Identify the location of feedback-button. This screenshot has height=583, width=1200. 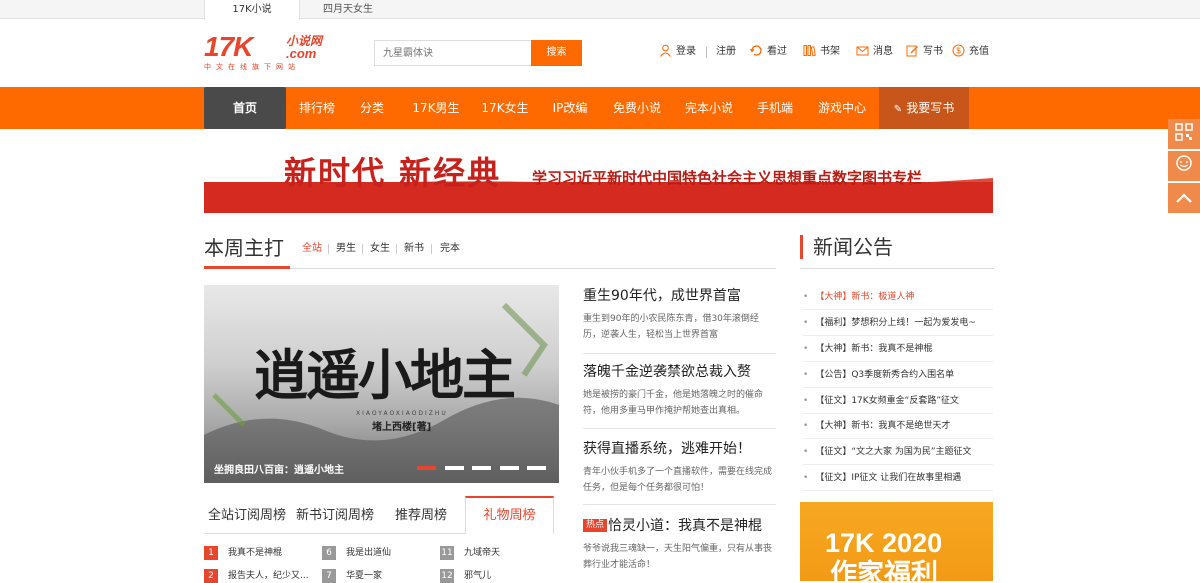
(1184, 166).